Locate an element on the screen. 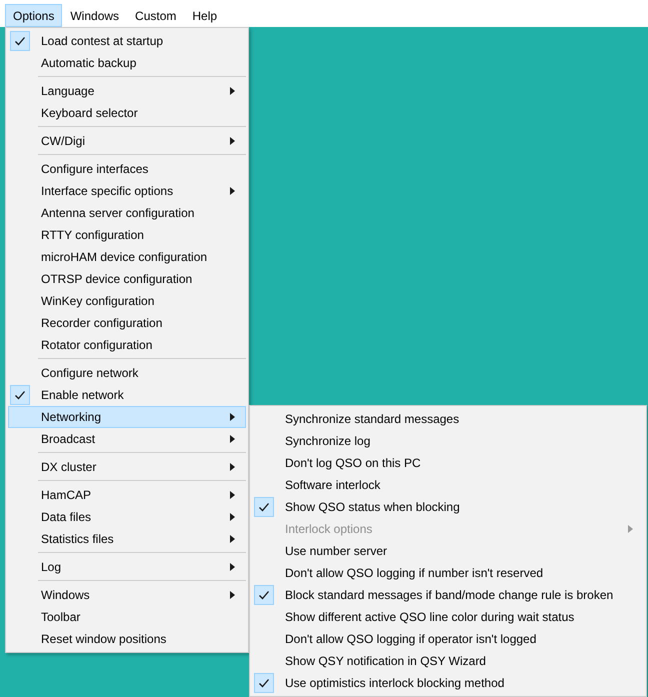  menu-item: Data files is located at coordinates (127, 517).